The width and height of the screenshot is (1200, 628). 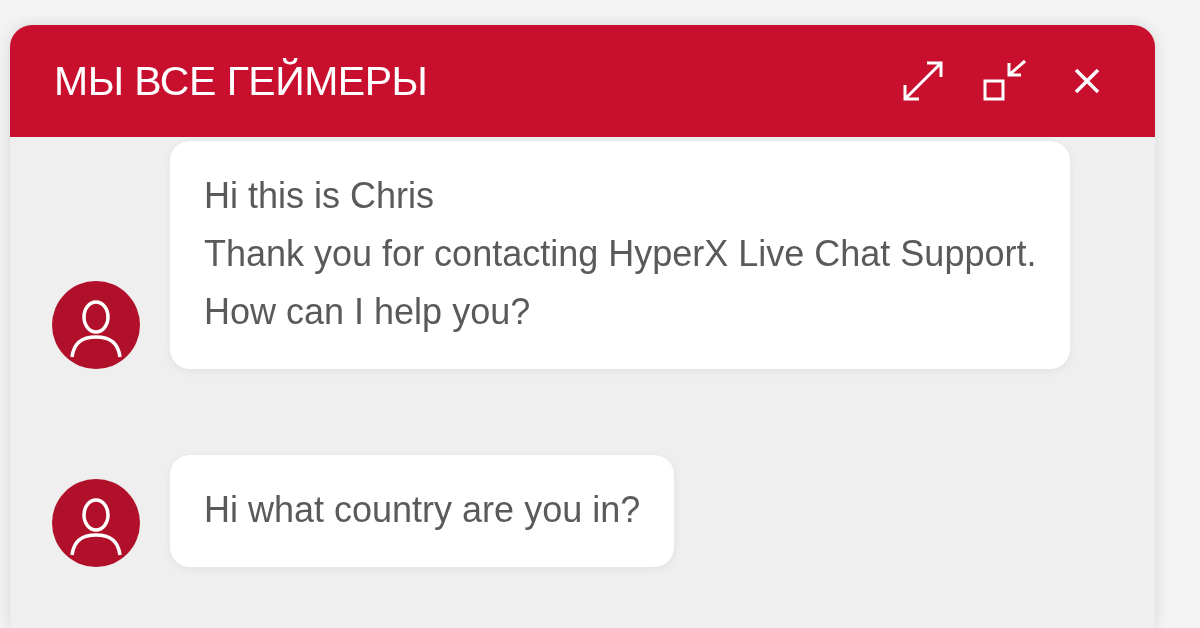 What do you see at coordinates (1087, 81) in the screenshot?
I see `close-icon` at bounding box center [1087, 81].